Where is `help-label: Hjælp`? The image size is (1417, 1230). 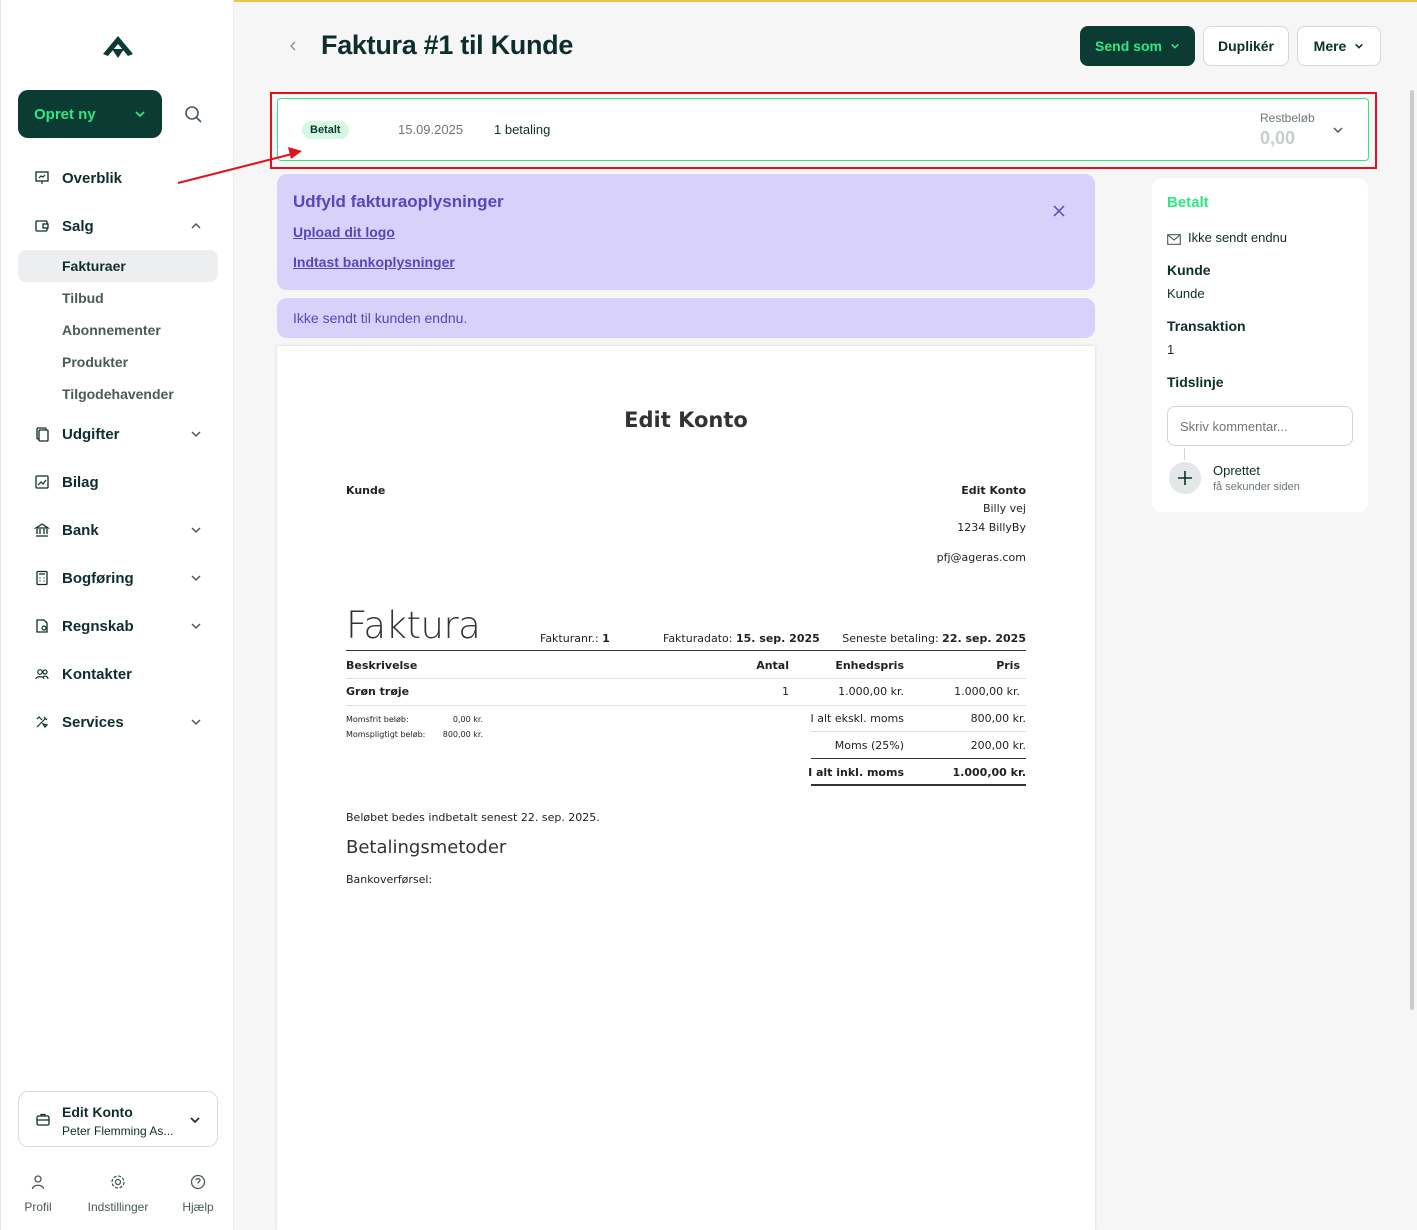 help-label: Hjælp is located at coordinates (198, 1207).